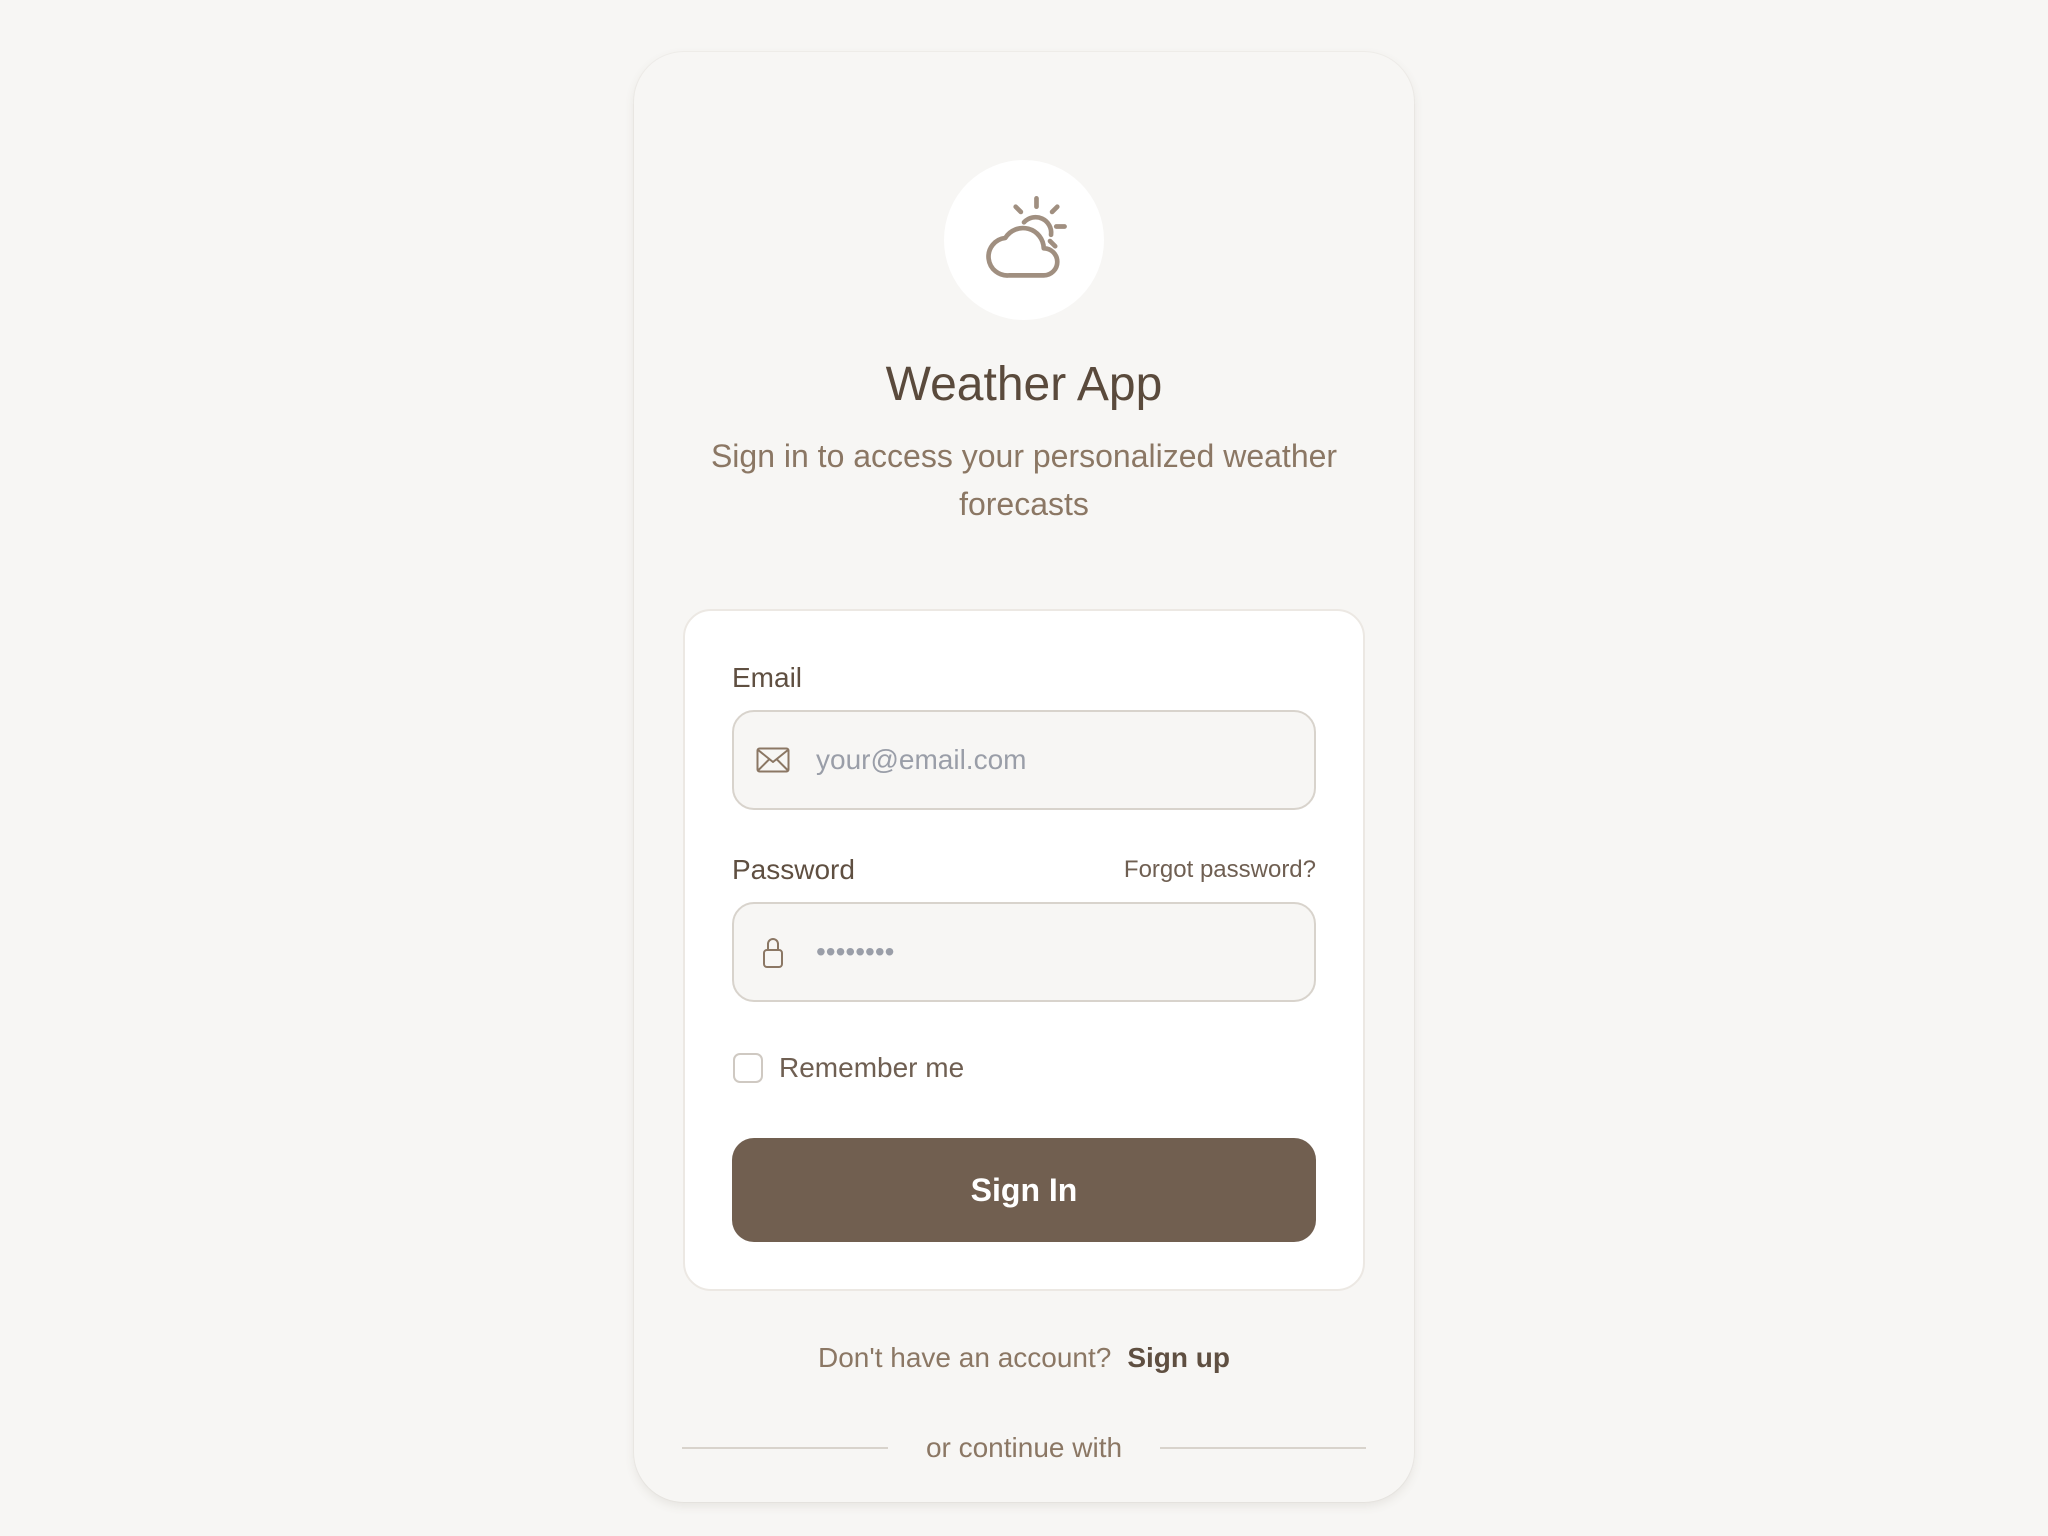 The image size is (2048, 1536). I want to click on password-label: Password, so click(793, 869).